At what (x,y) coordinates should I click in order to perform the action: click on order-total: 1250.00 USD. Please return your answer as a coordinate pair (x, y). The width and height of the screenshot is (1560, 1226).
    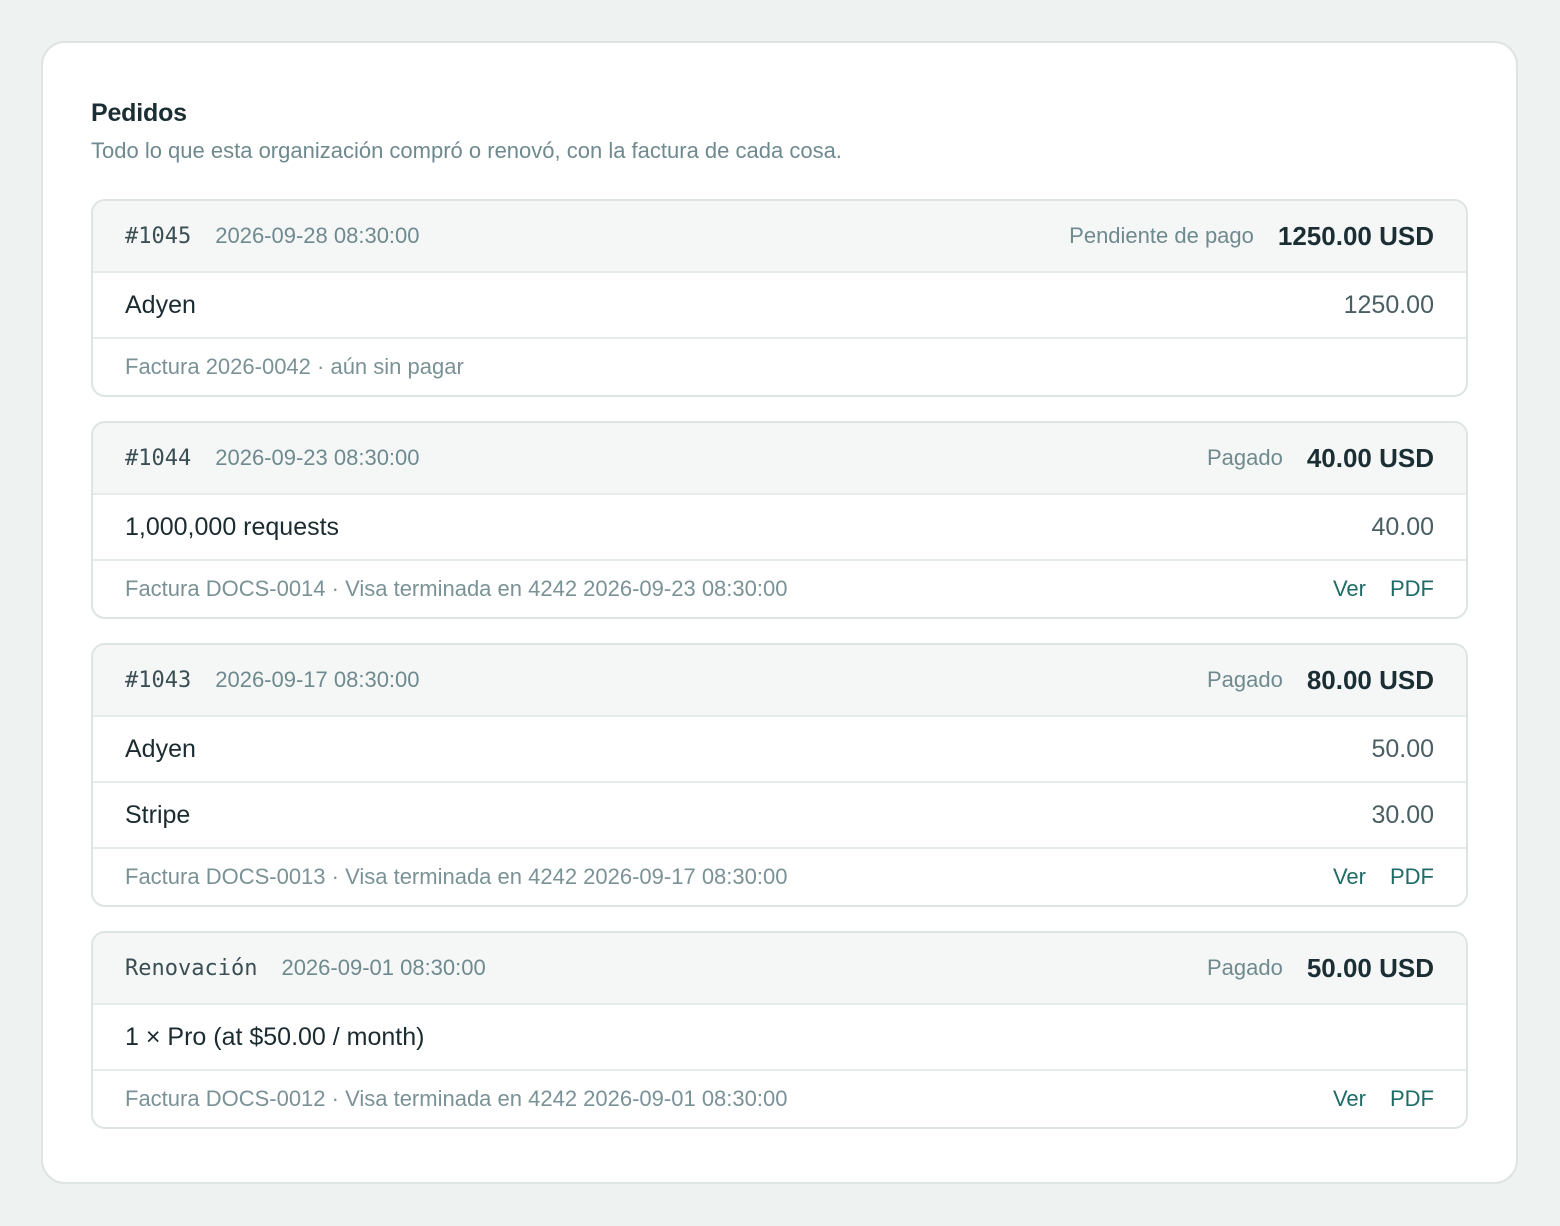
    Looking at the image, I should click on (1355, 235).